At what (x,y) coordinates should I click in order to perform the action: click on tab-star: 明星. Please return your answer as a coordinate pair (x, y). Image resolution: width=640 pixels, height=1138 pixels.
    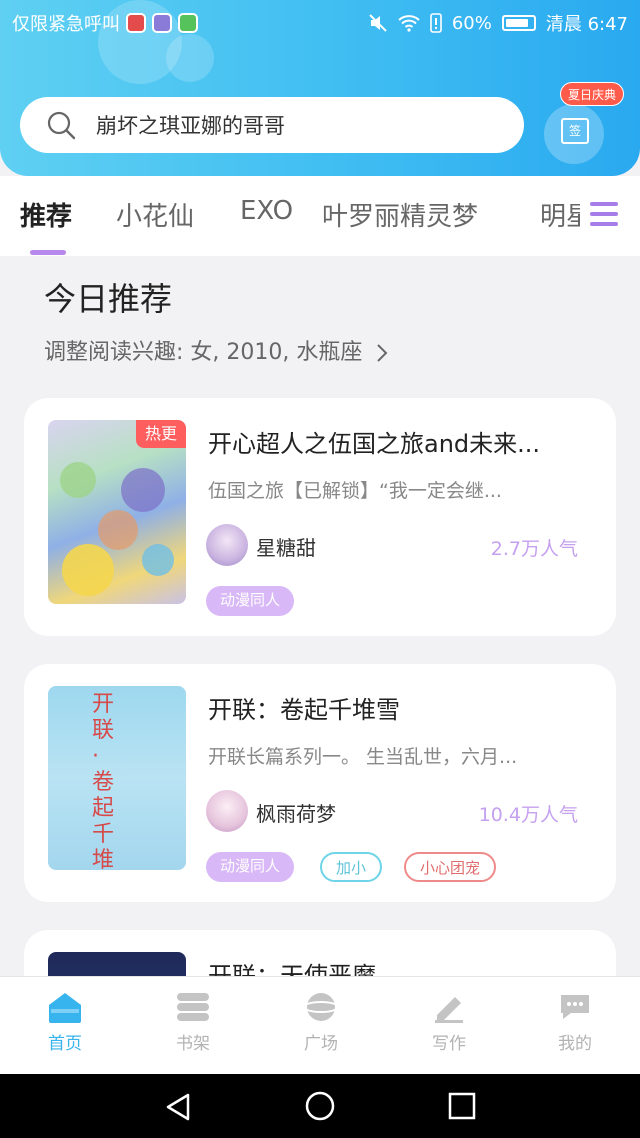
    Looking at the image, I should click on (560, 214).